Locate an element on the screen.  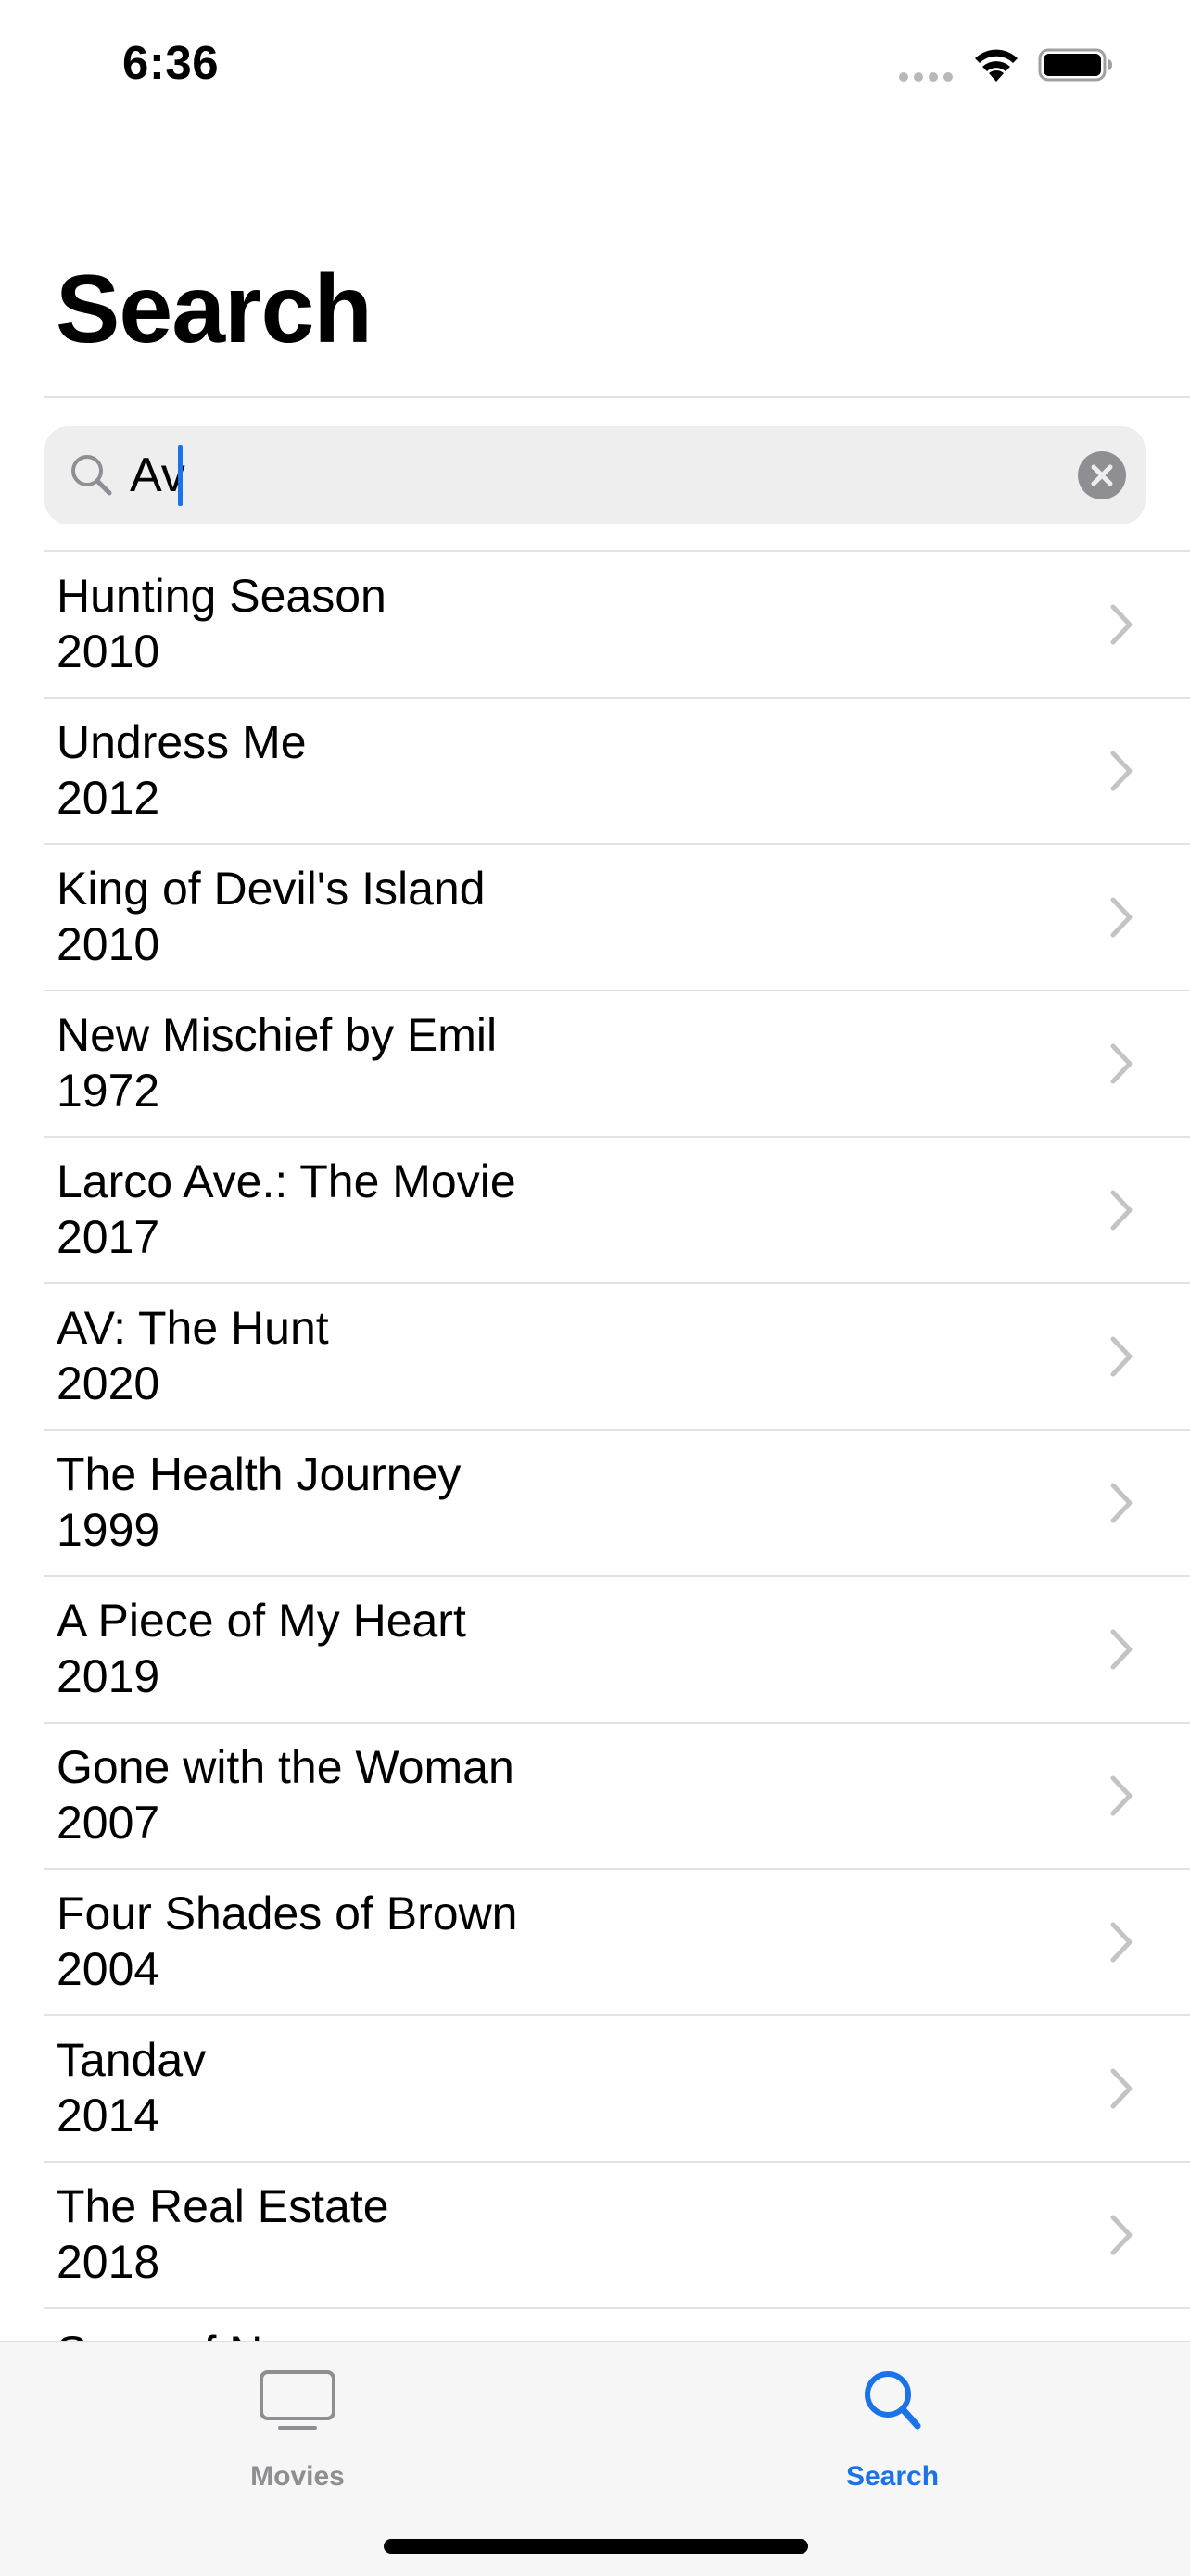
search-field is located at coordinates (595, 475).